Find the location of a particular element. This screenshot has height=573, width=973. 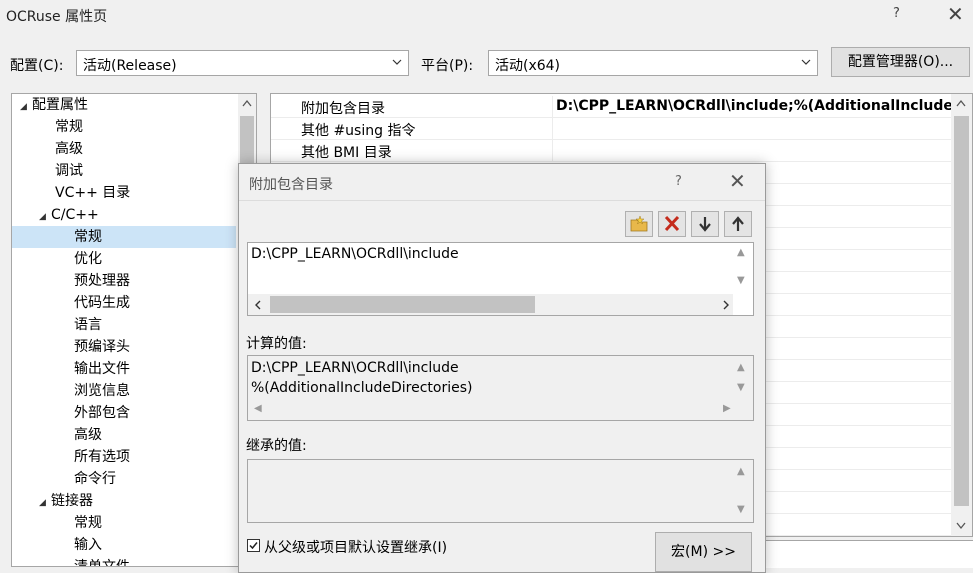

divider is located at coordinates (502, 200).